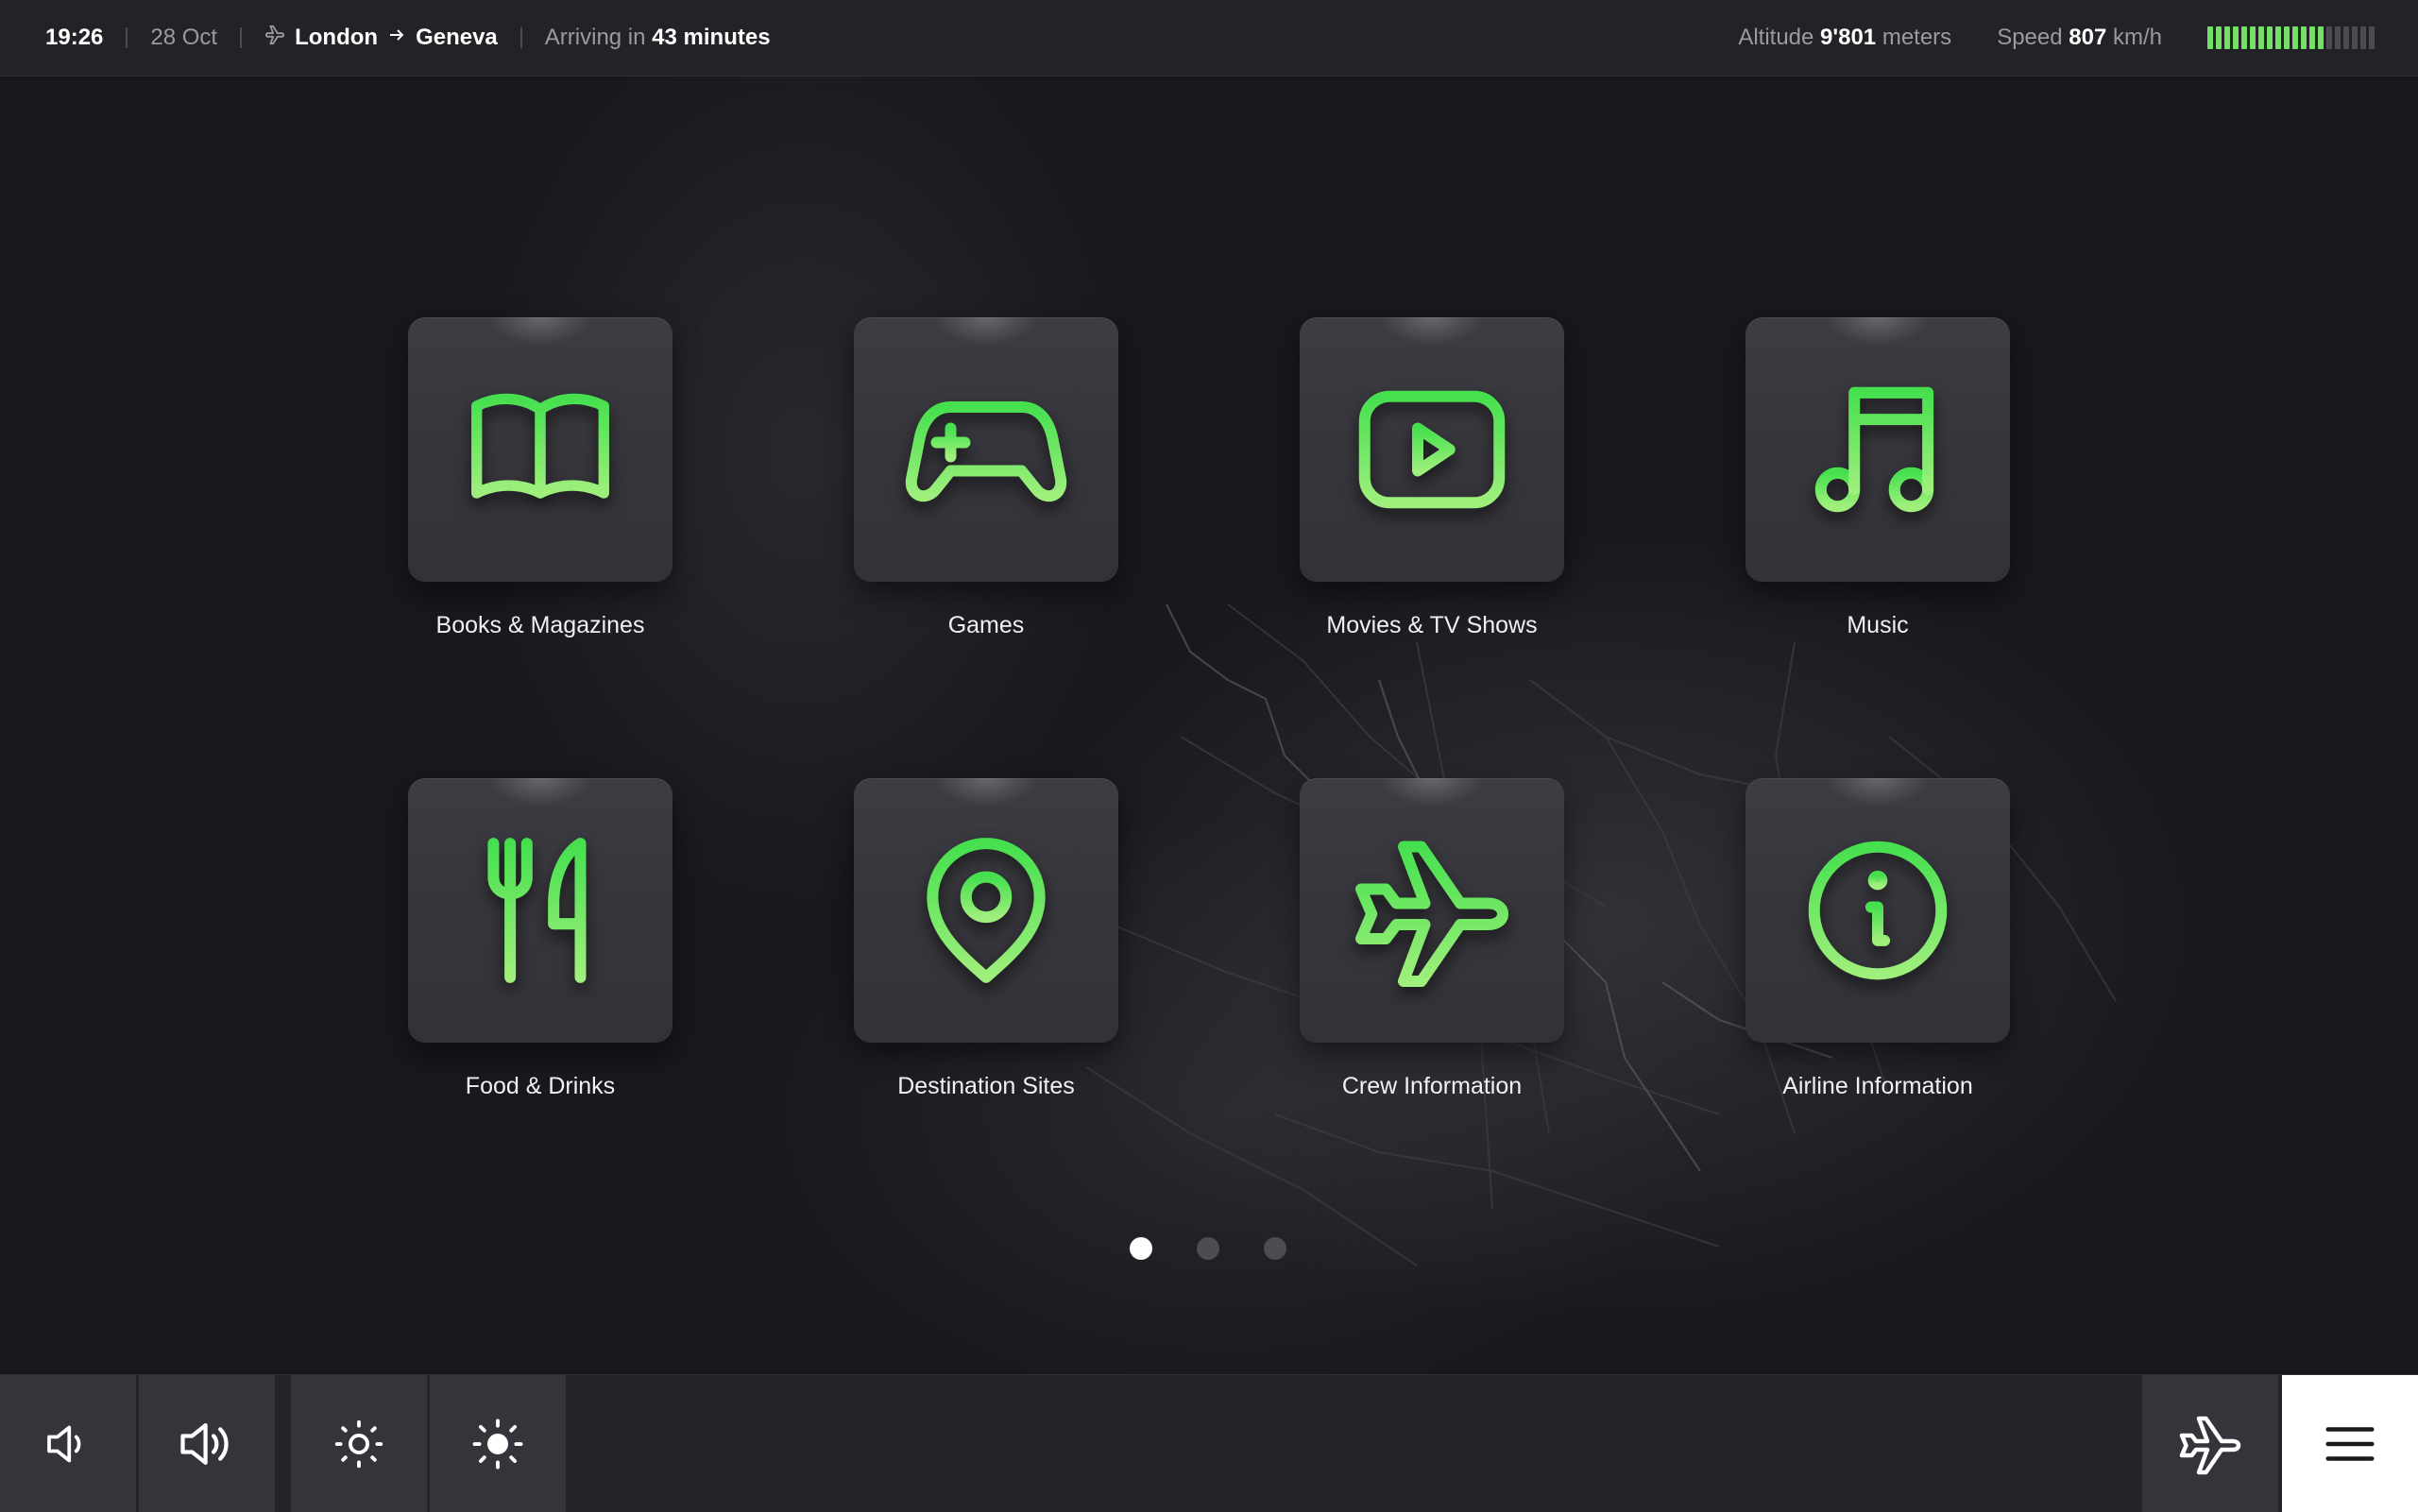  I want to click on volume-down-button, so click(68, 1443).